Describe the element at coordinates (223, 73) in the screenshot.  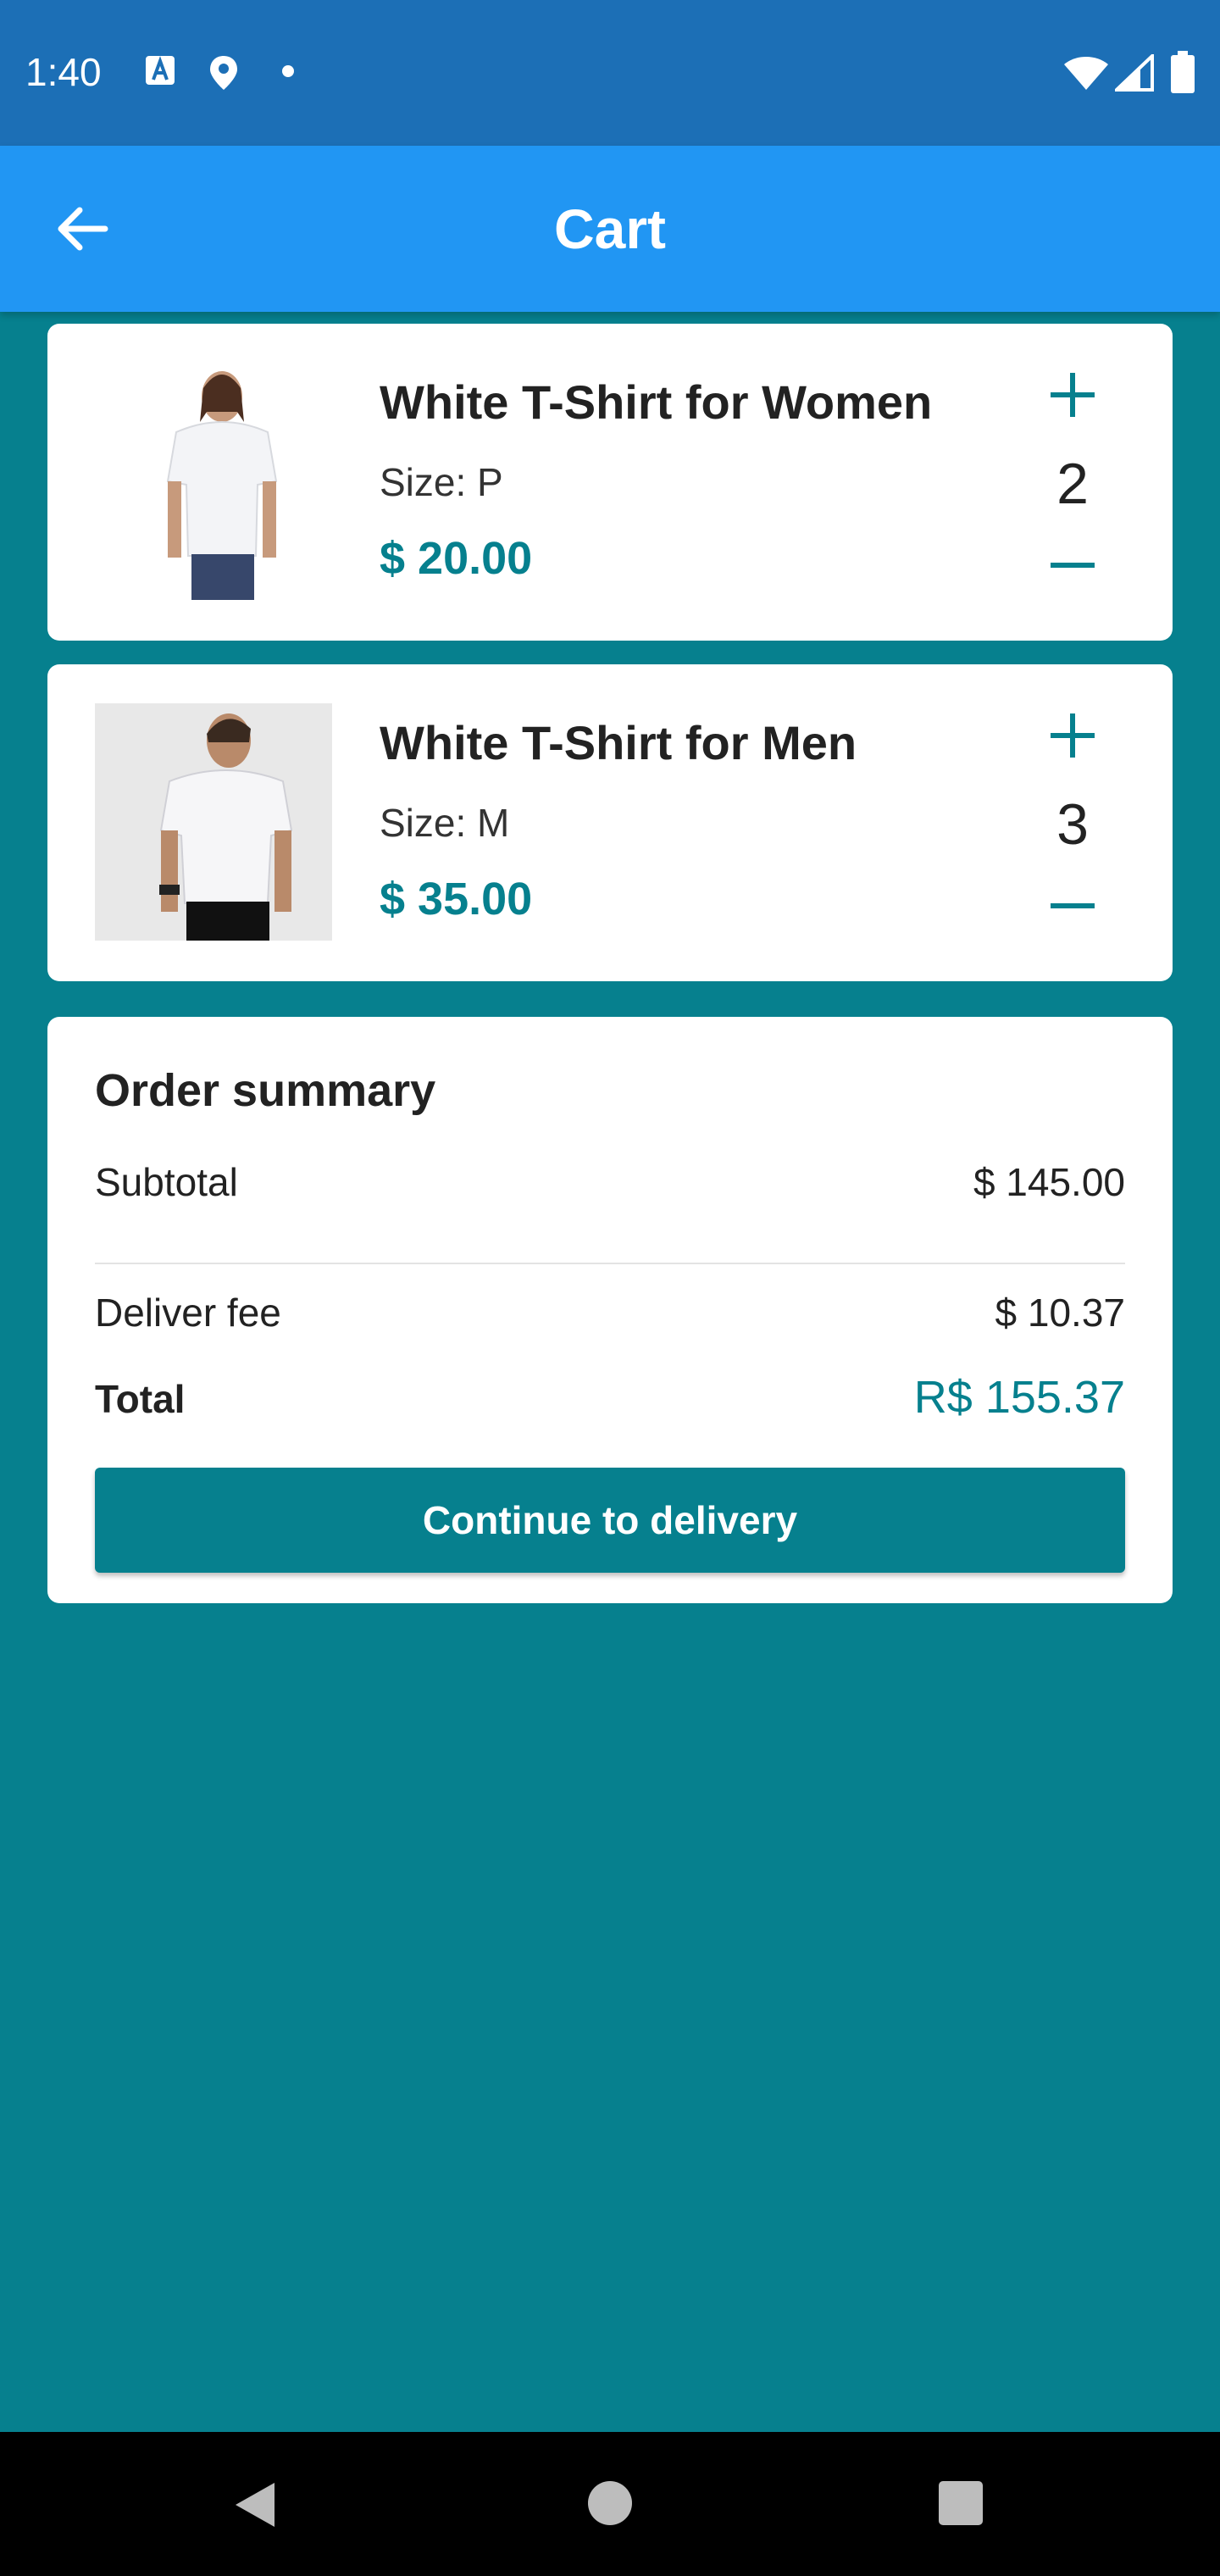
I see `location-icon` at that location.